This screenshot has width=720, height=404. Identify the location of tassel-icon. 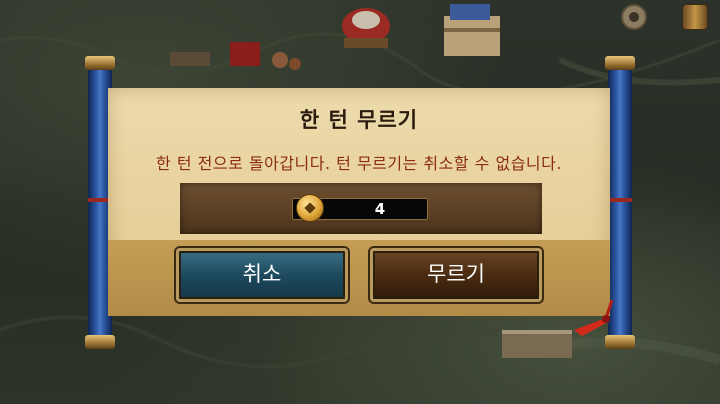
(594, 318).